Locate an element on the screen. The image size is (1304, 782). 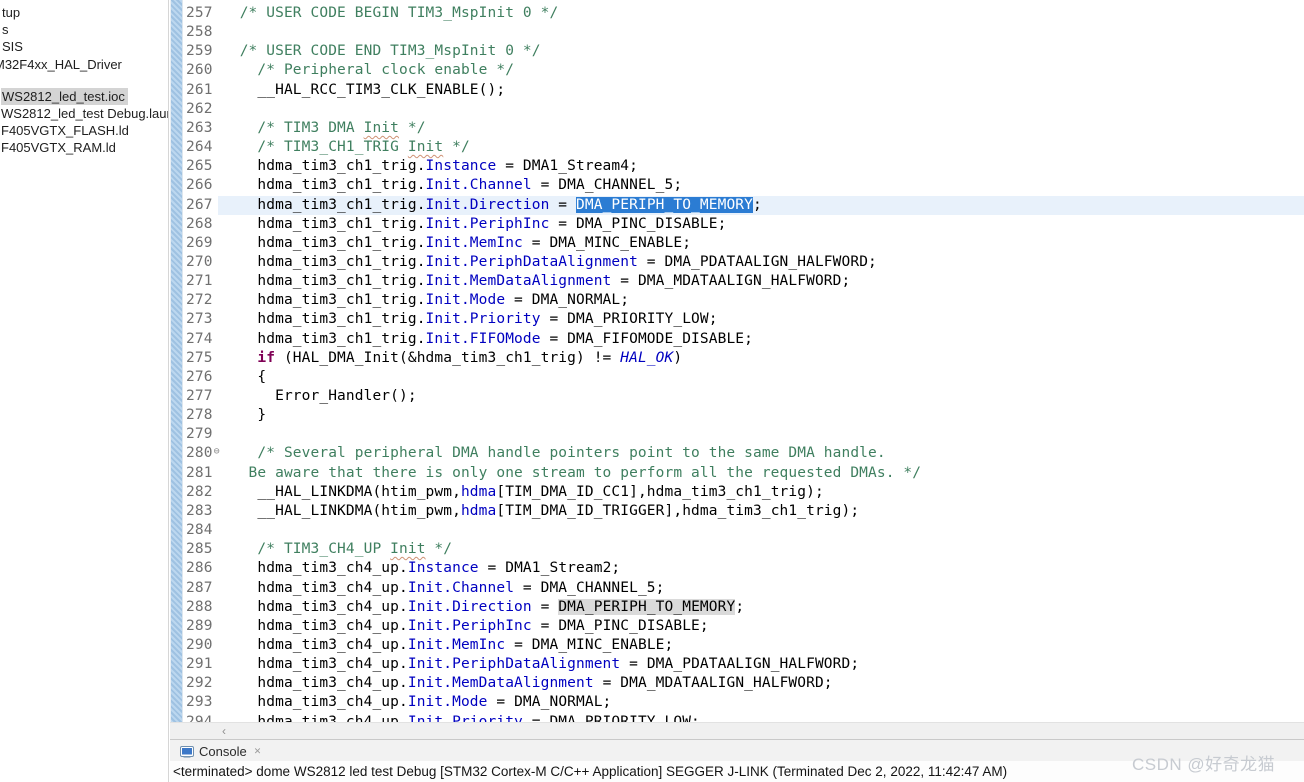
console-tab-label: Console is located at coordinates (223, 751).